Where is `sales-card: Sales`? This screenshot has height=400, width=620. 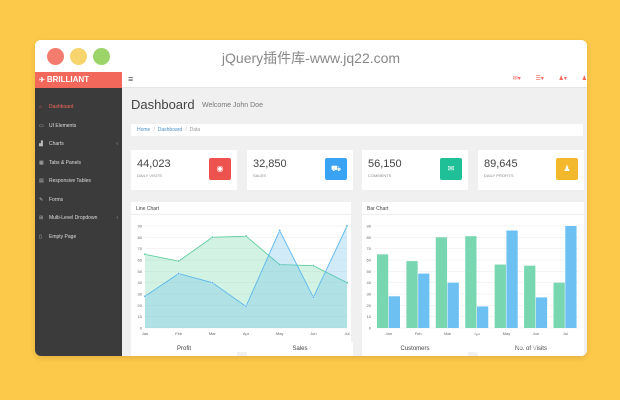 sales-card: Sales is located at coordinates (300, 349).